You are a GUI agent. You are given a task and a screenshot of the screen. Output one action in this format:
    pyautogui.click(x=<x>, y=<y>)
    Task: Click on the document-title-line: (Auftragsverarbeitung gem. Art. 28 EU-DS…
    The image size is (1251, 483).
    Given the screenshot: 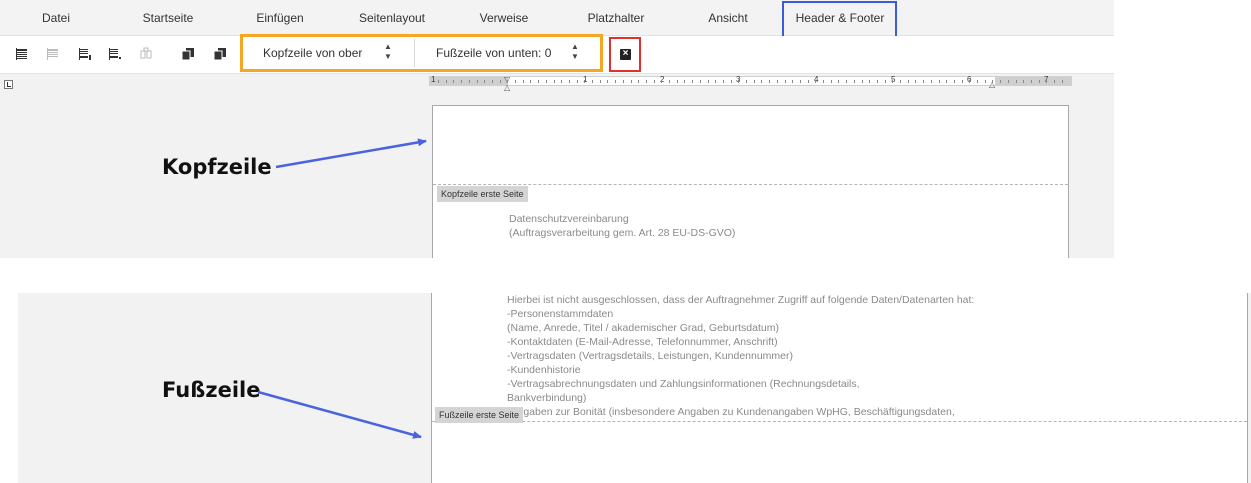 What is the action you would take?
    pyautogui.click(x=622, y=233)
    